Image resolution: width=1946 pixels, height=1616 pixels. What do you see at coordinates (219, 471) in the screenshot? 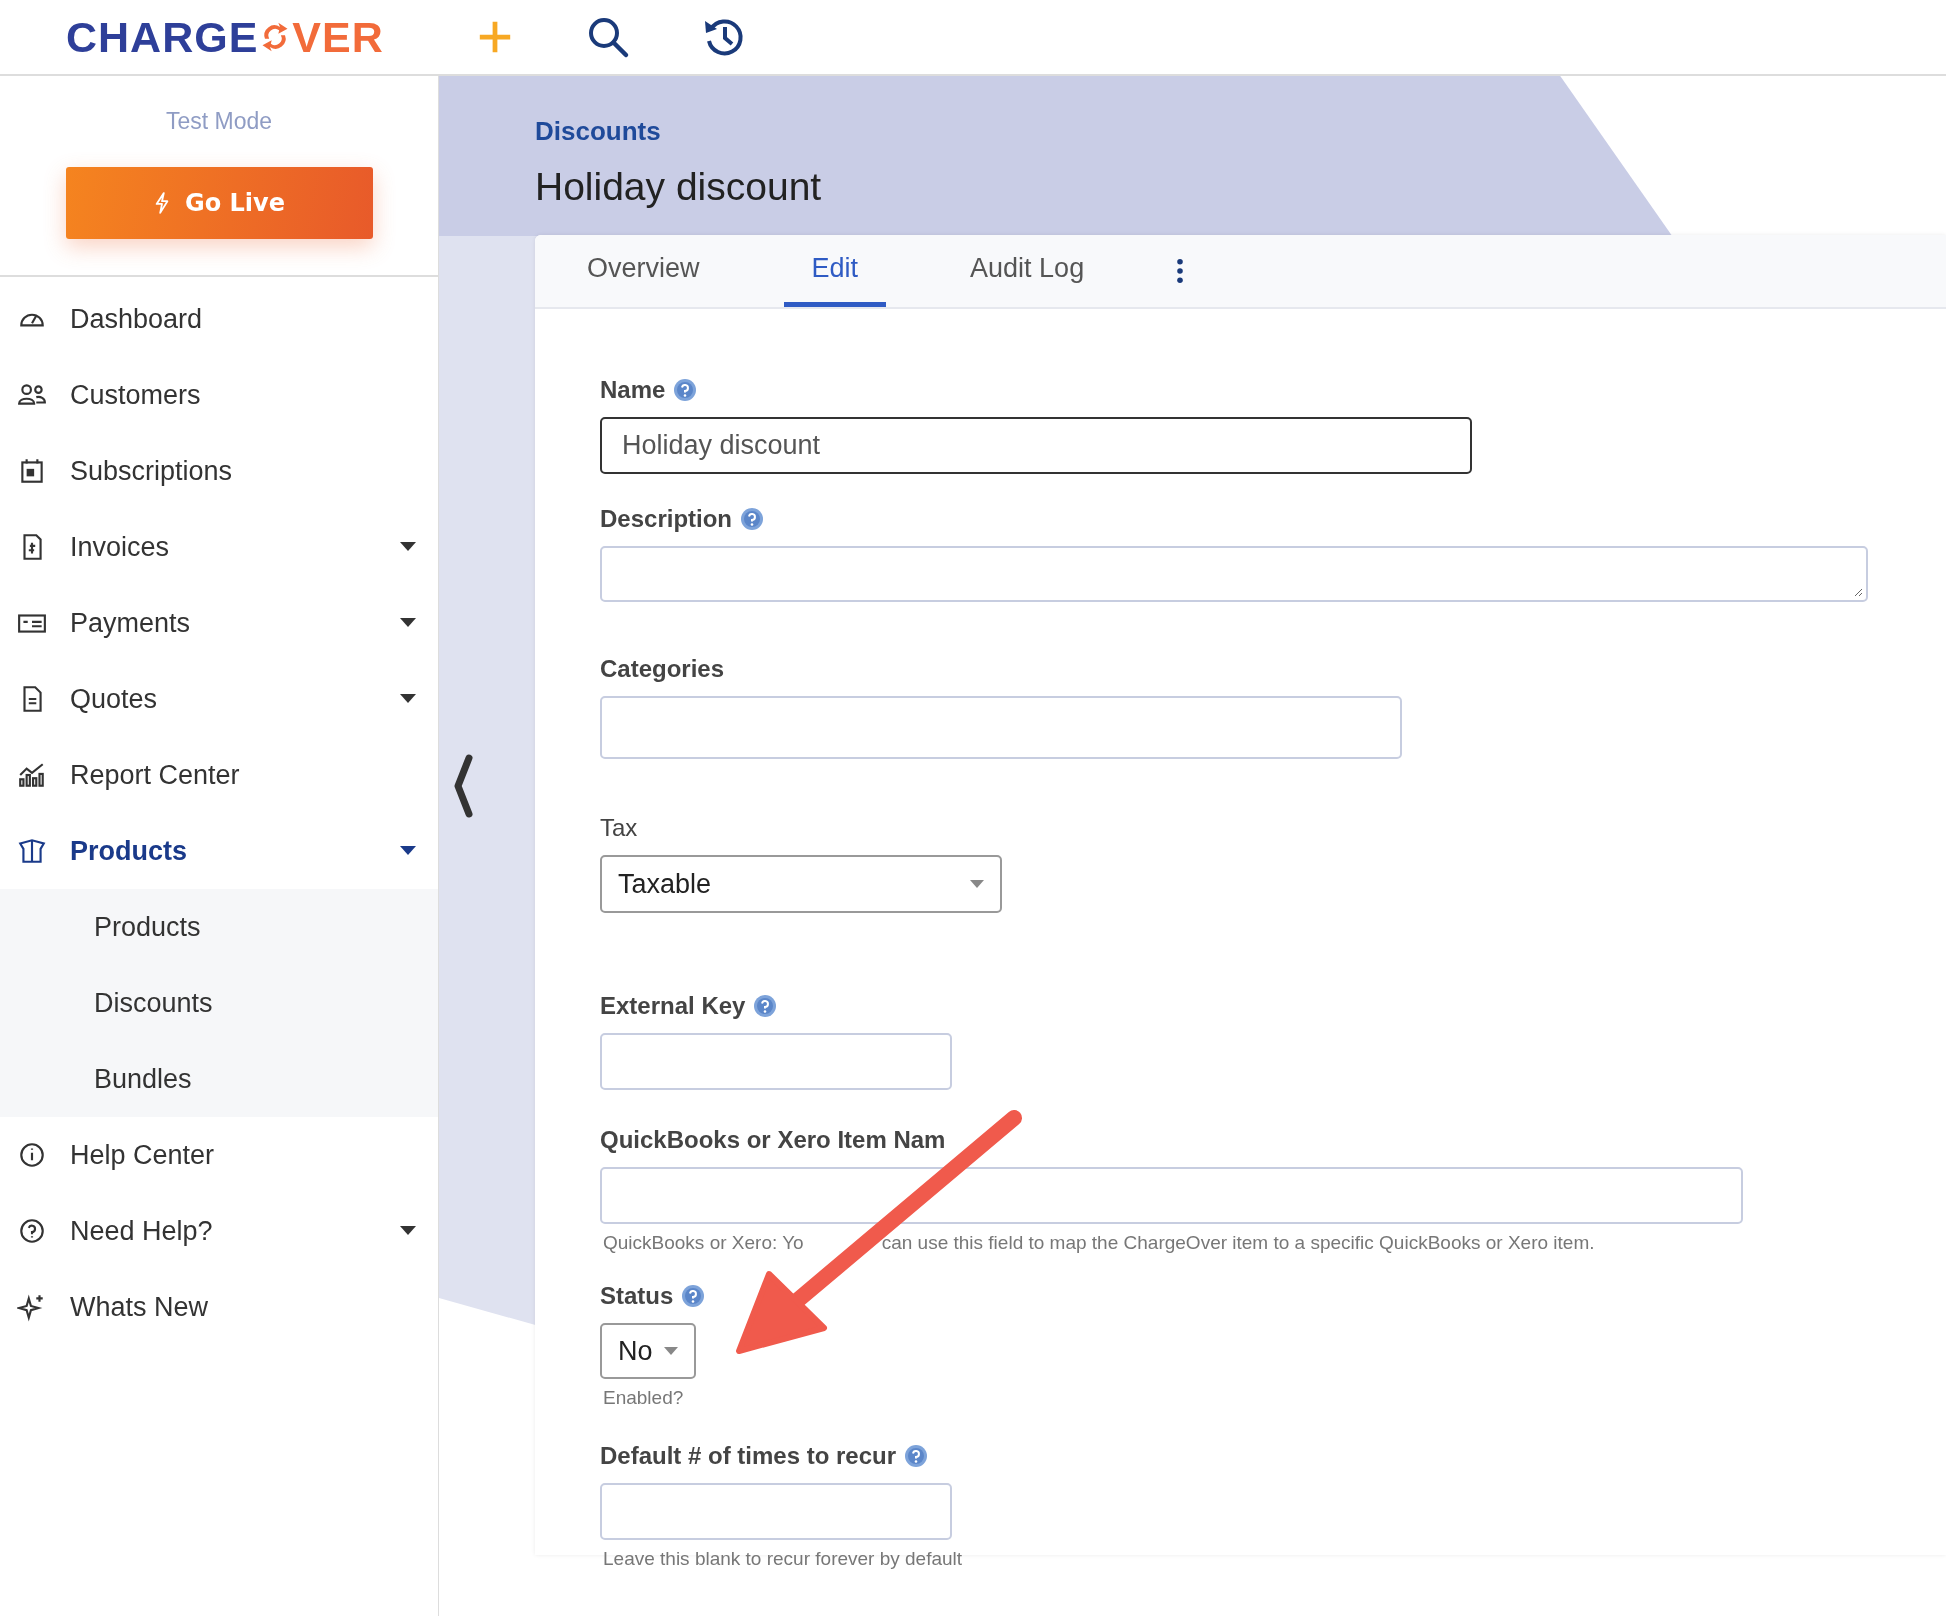
I see `sidebar-item: Subscriptions` at bounding box center [219, 471].